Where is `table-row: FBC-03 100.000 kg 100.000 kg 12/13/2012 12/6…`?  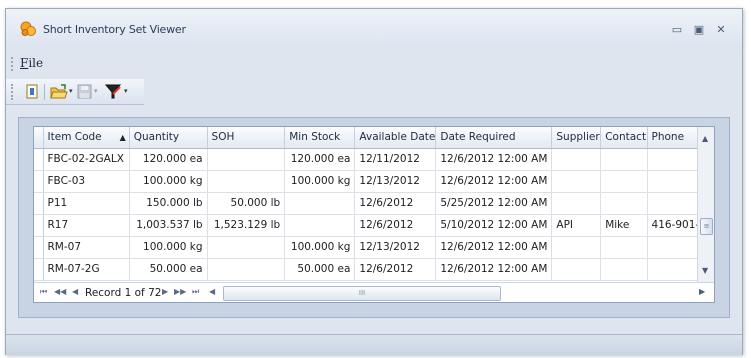 table-row: FBC-03 100.000 kg 100.000 kg 12/13/2012 12/6… is located at coordinates (374, 181).